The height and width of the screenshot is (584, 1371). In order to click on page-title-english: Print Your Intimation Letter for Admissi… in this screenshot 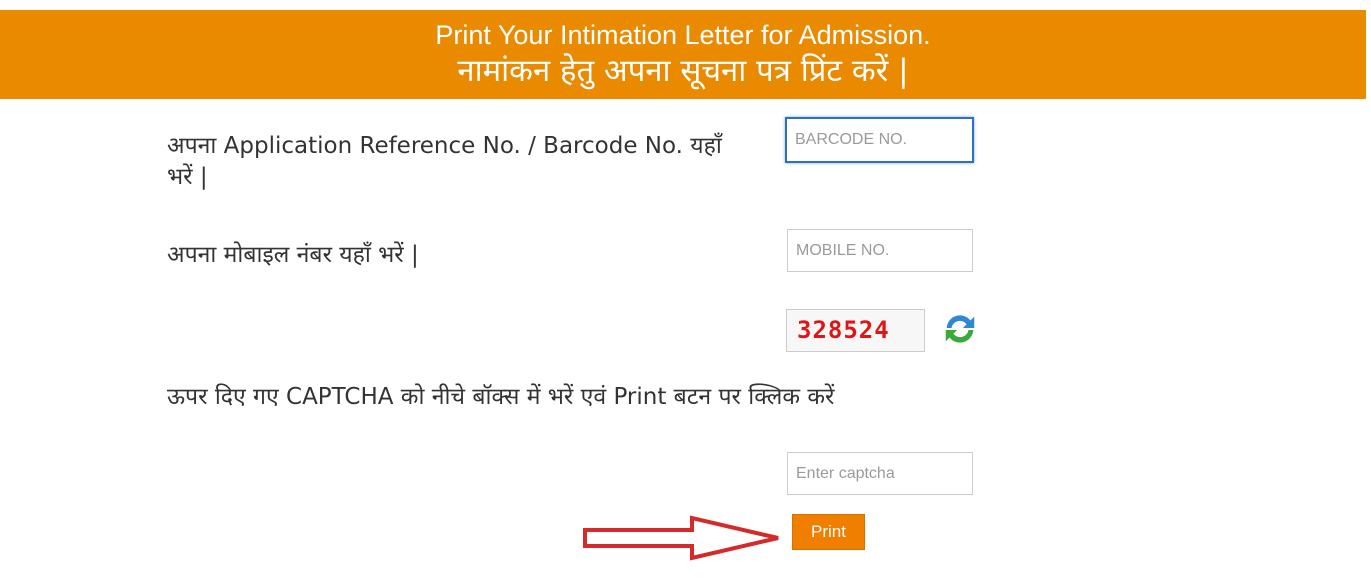, I will do `click(683, 35)`.